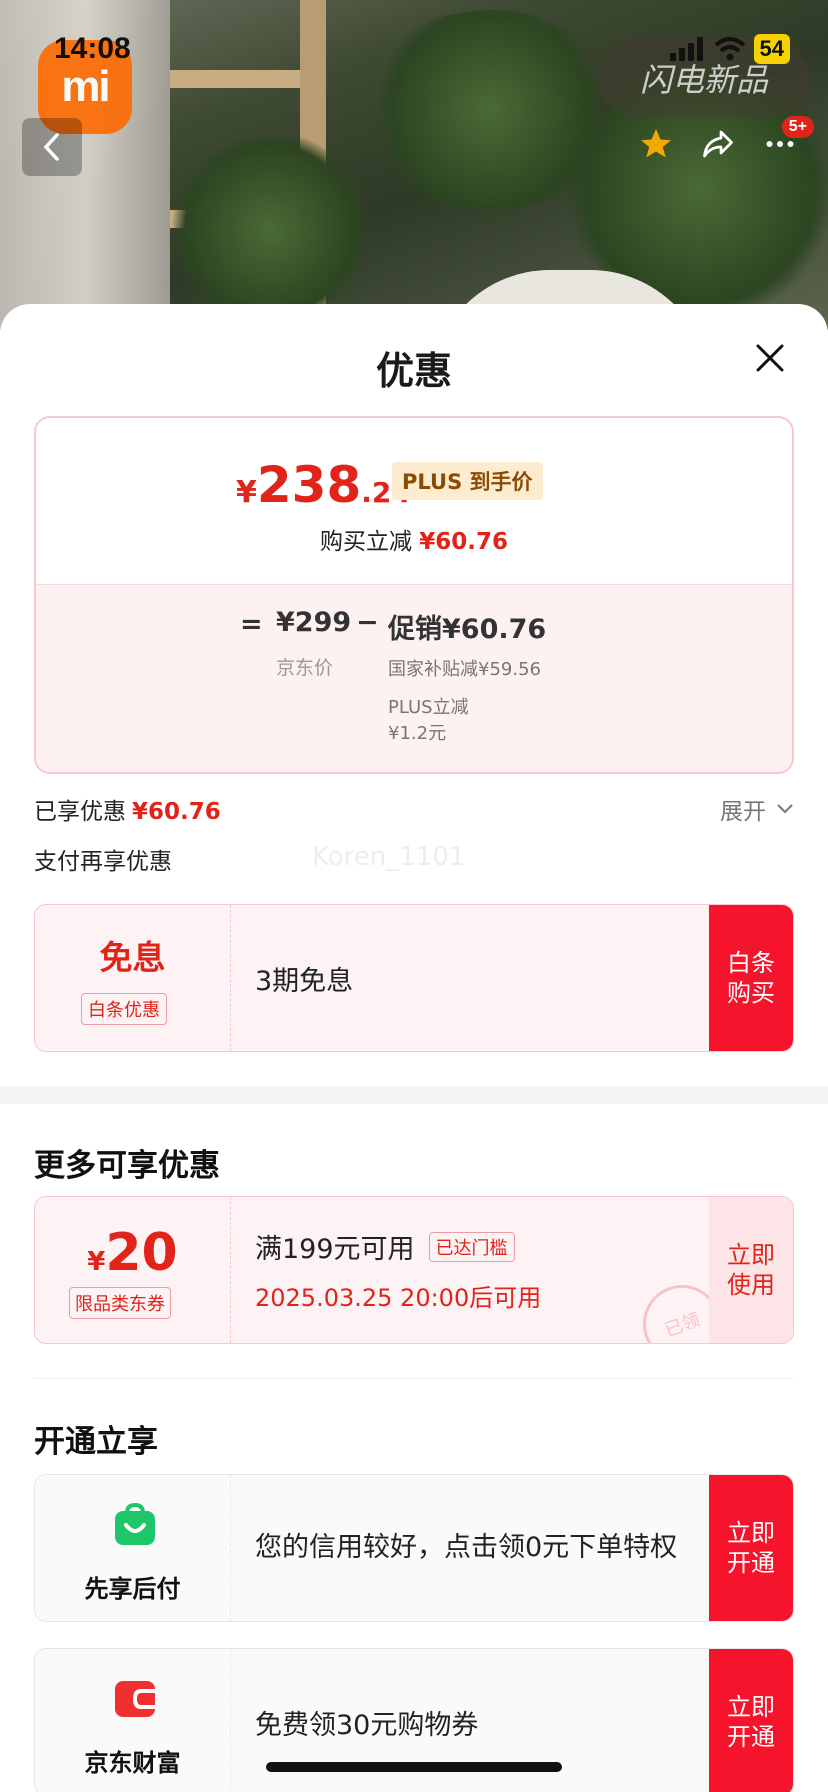 The width and height of the screenshot is (828, 1792). I want to click on status-time: 14:08, so click(92, 48).